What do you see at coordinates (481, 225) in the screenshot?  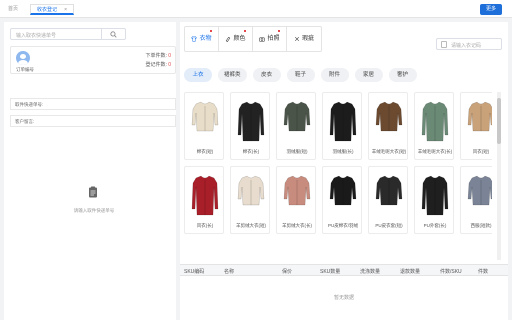 I see `clothing-item-name: 西服(短款)` at bounding box center [481, 225].